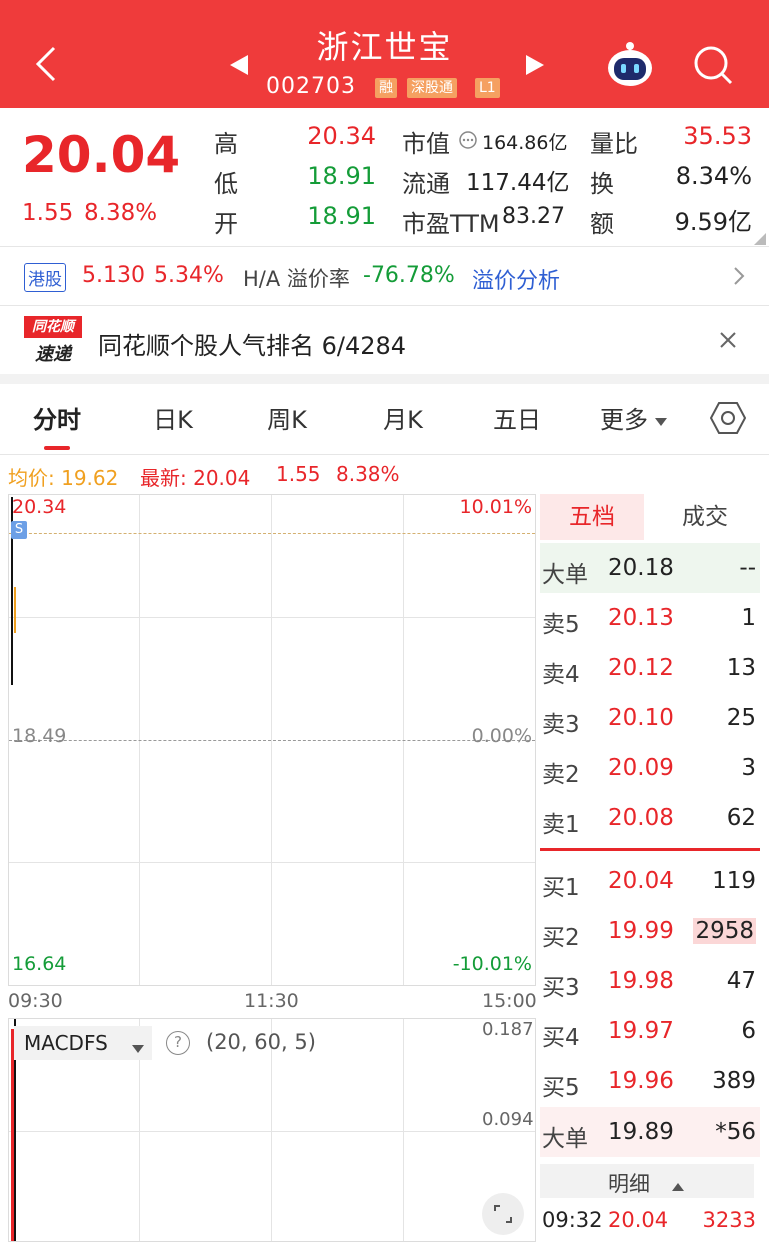  I want to click on vol-ratio-label: 量比, so click(614, 144).